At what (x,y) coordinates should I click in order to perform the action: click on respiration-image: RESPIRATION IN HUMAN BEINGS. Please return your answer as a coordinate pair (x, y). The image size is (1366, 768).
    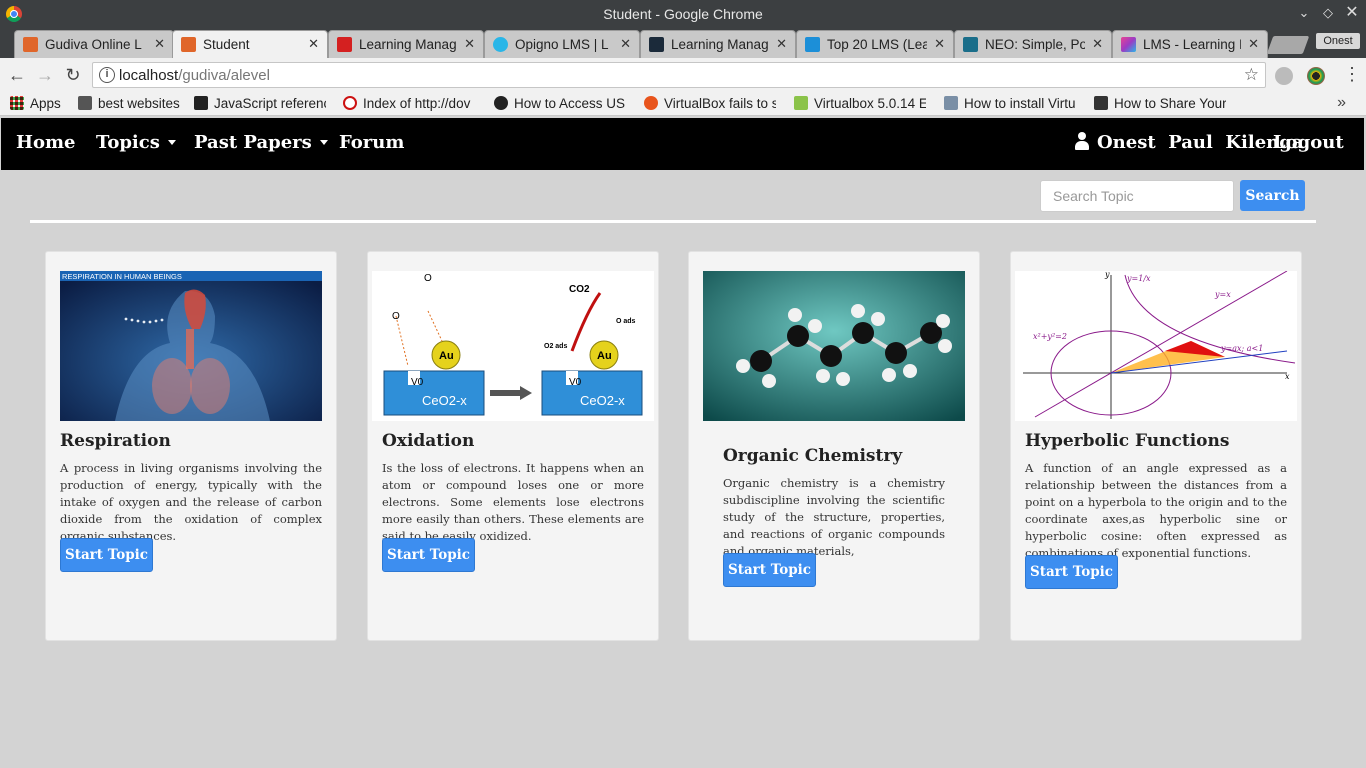
    Looking at the image, I should click on (191, 346).